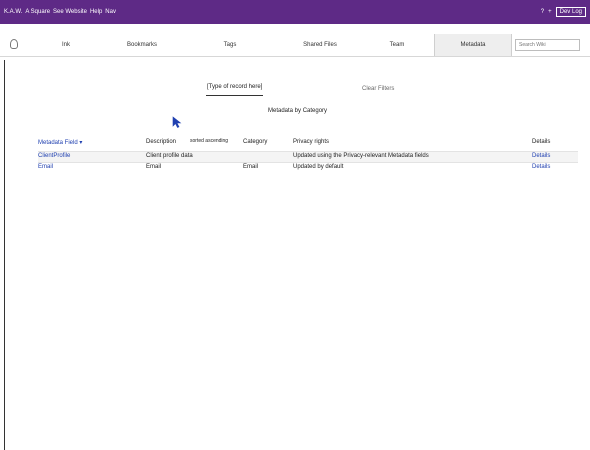  I want to click on user-menu-button: Dev Log, so click(570, 12).